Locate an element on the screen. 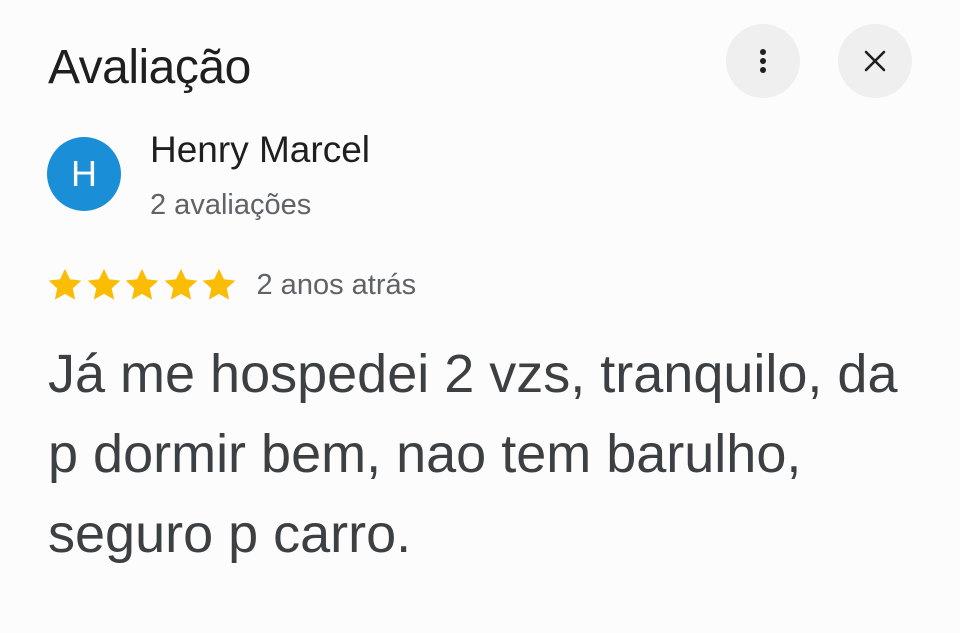 The width and height of the screenshot is (960, 633). reviewer-review-count: 2 avaliações is located at coordinates (231, 205).